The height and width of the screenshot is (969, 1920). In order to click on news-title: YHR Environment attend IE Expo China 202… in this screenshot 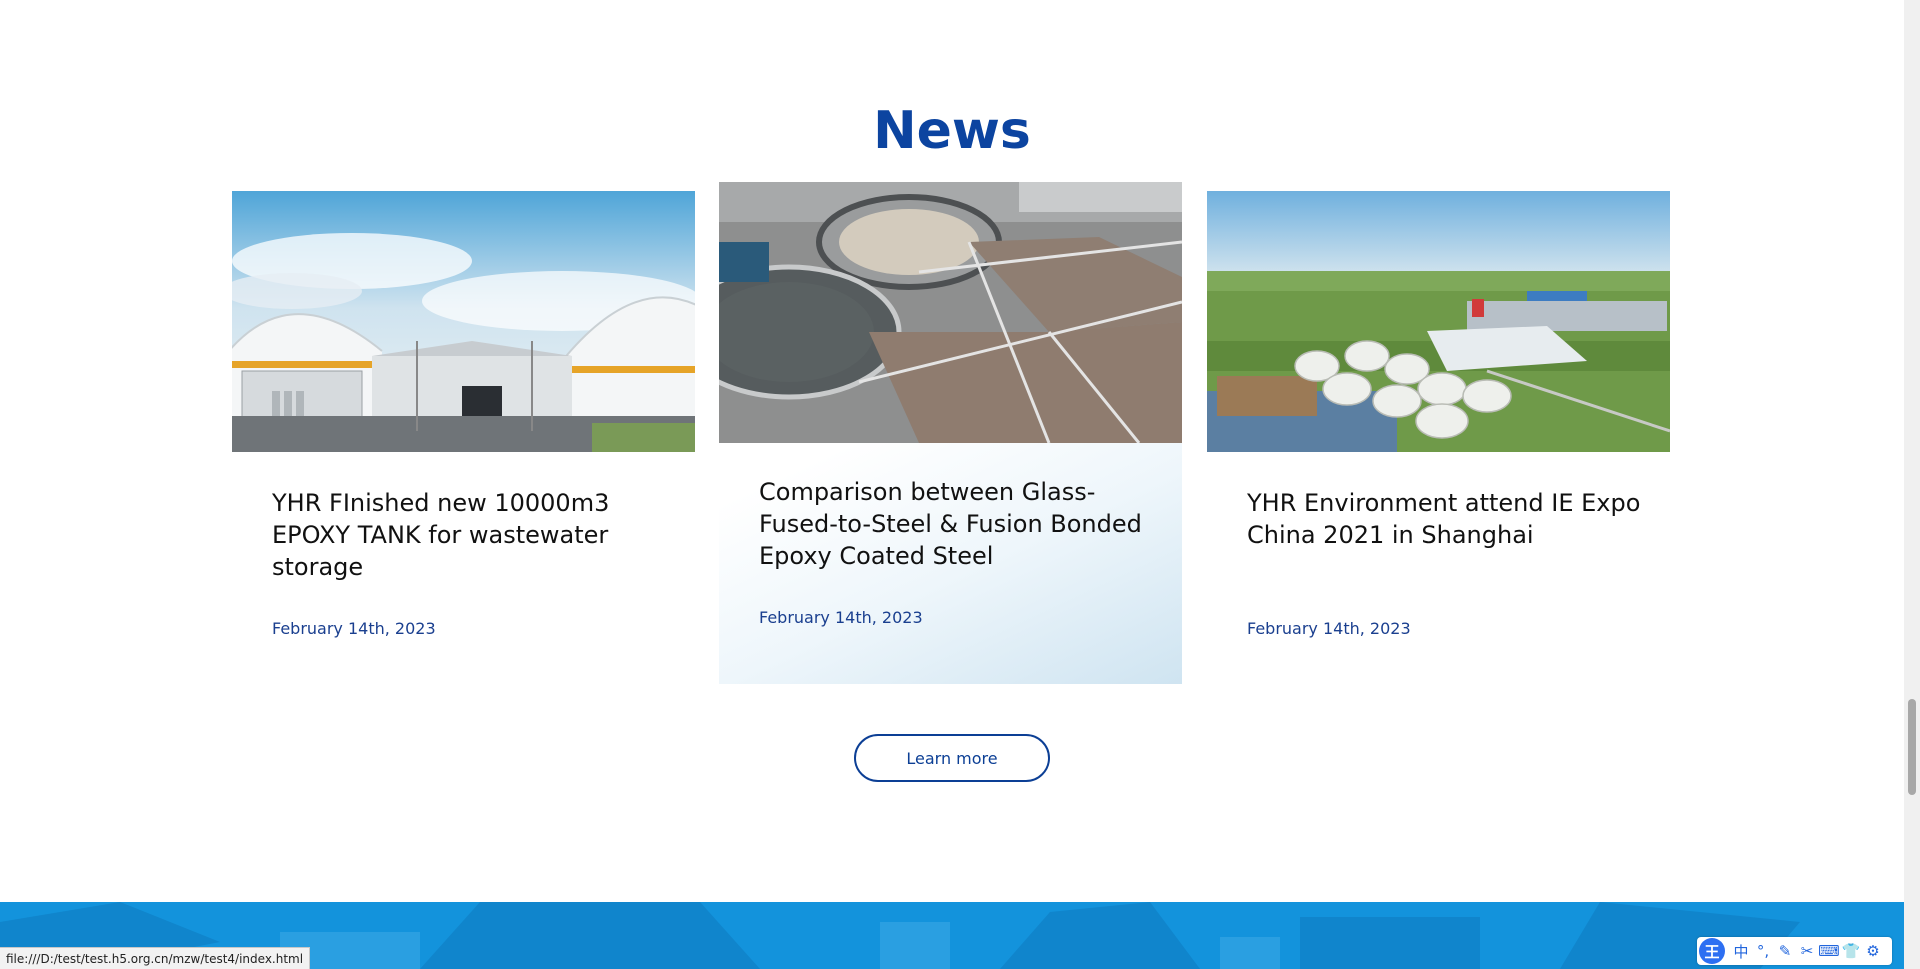, I will do `click(1447, 519)`.